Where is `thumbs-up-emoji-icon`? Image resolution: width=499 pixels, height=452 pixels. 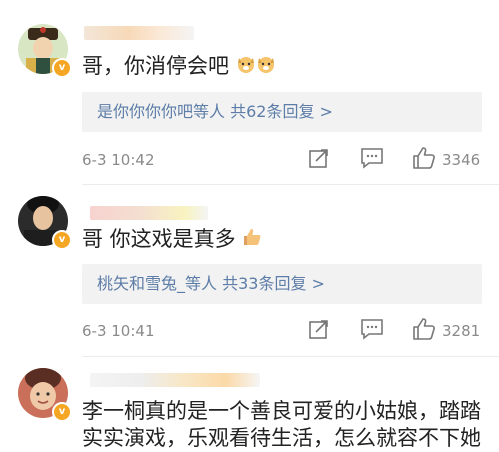 thumbs-up-emoji-icon is located at coordinates (252, 240).